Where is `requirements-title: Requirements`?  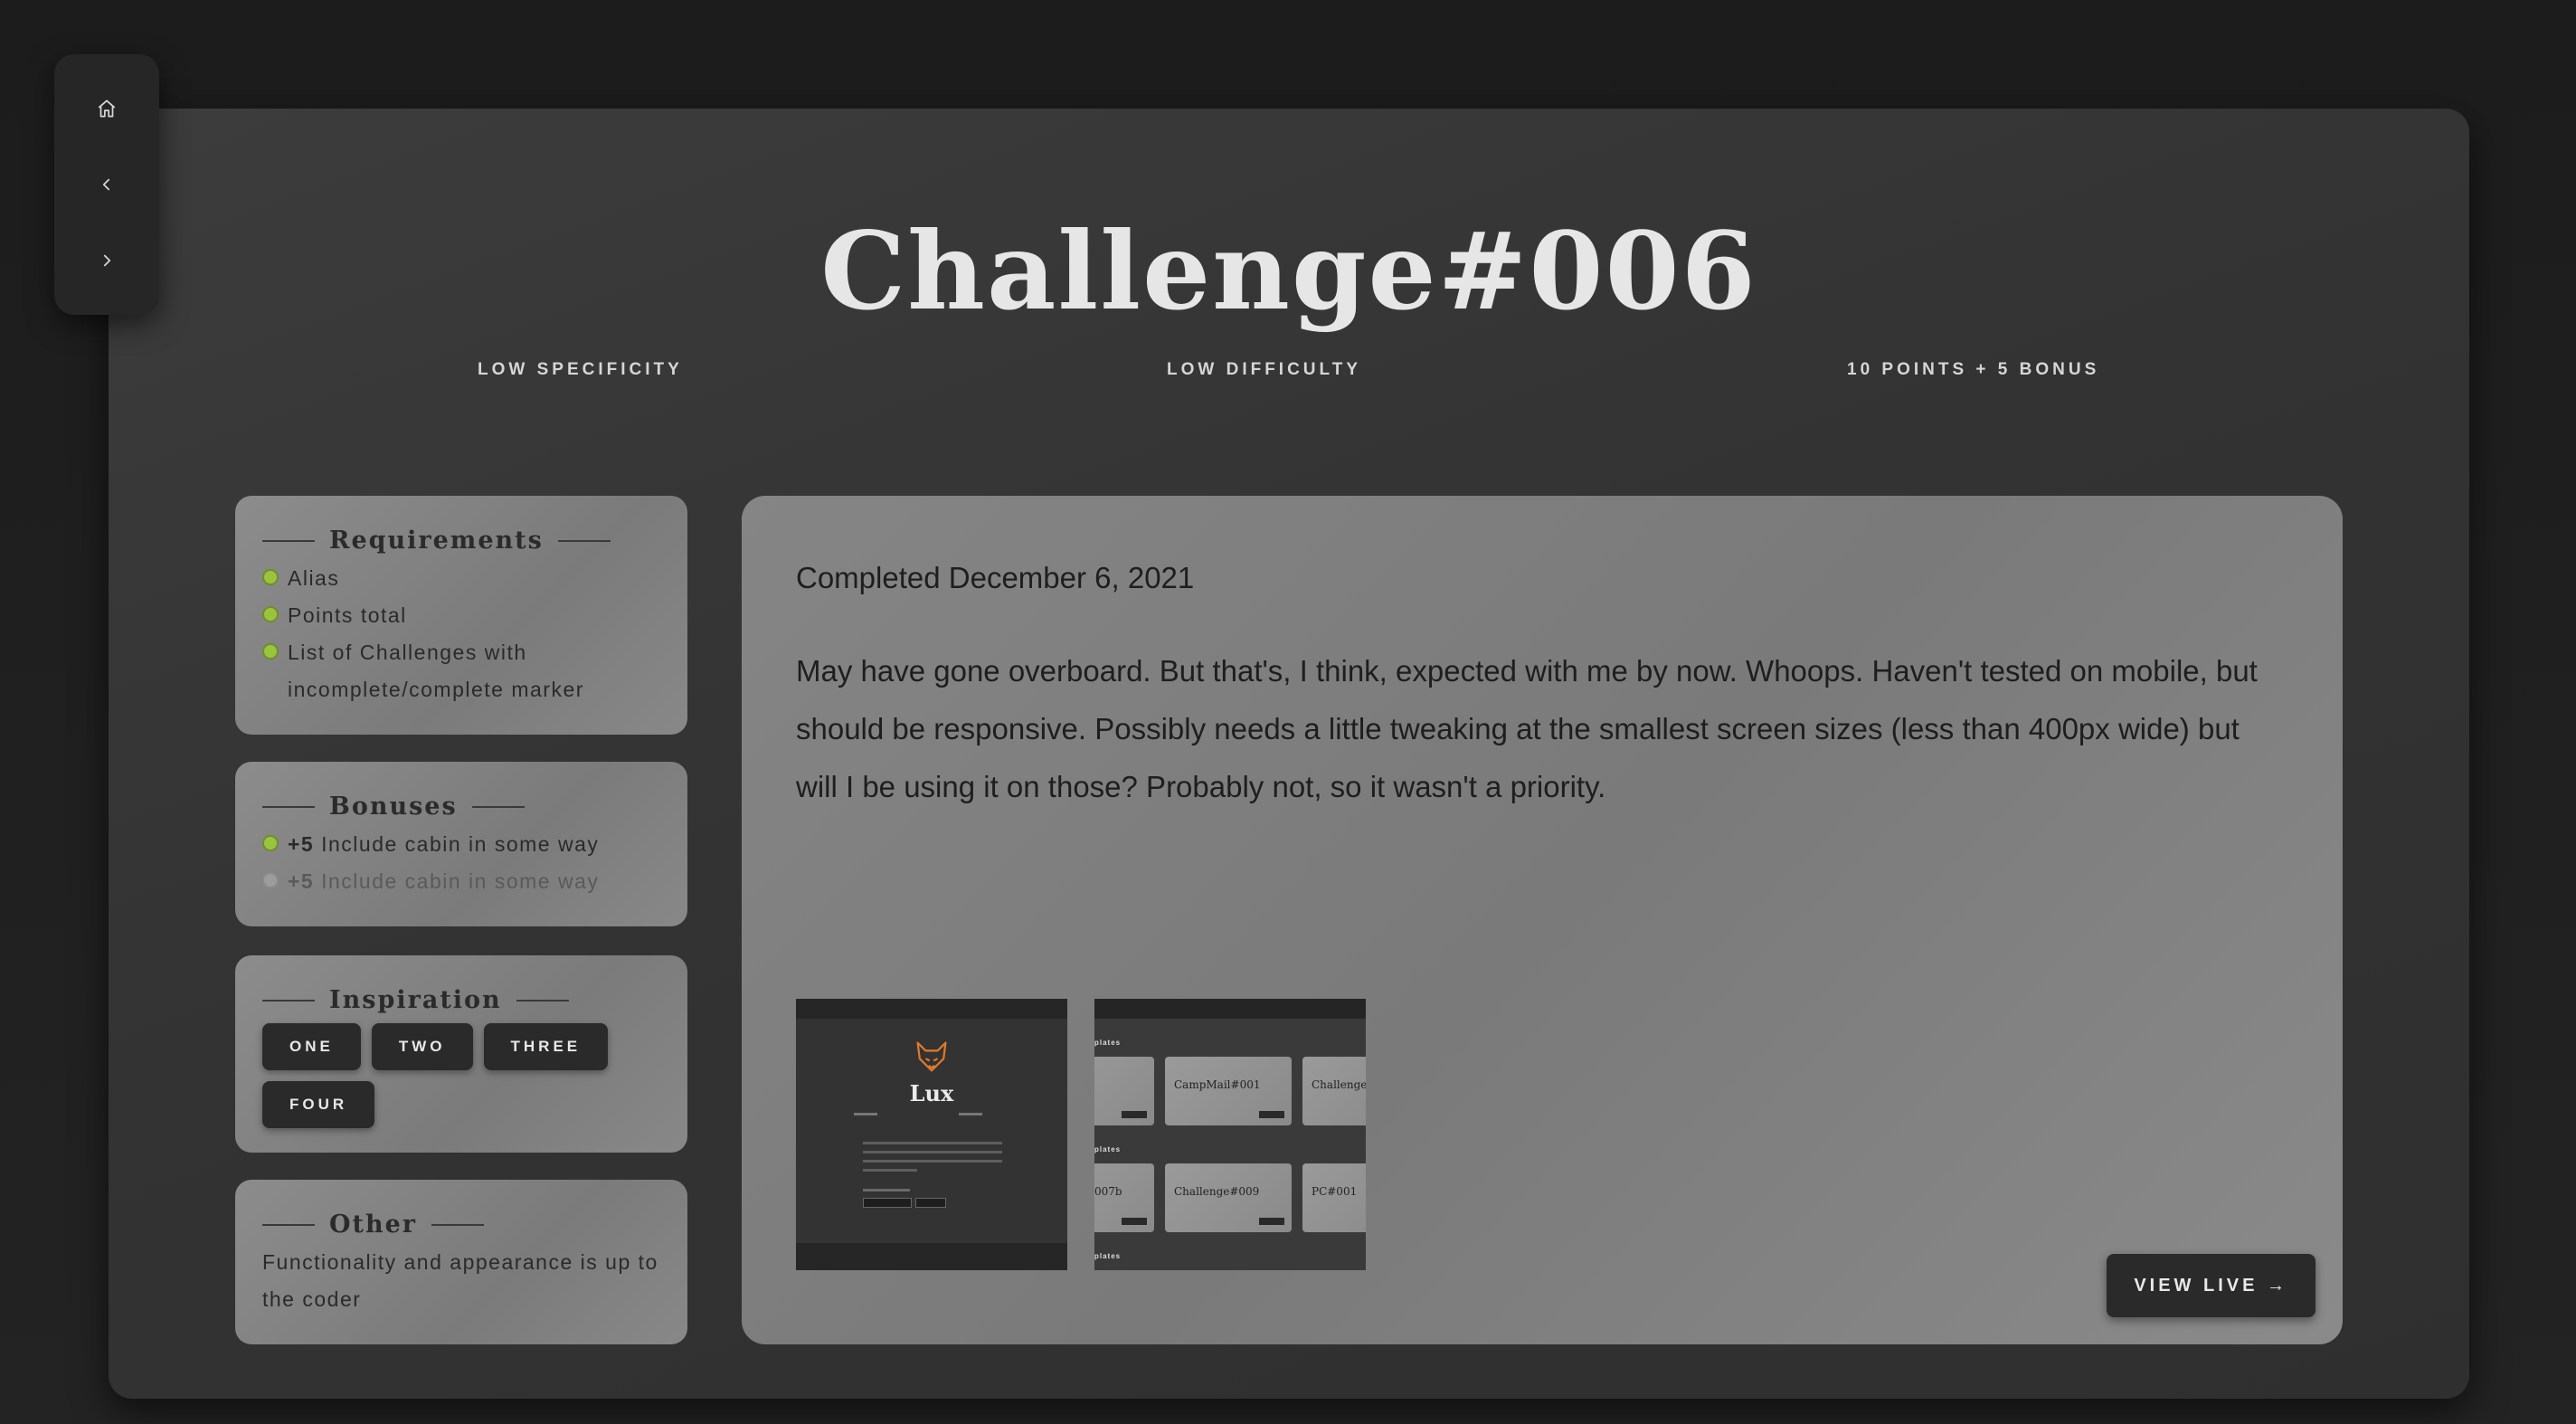 requirements-title: Requirements is located at coordinates (436, 541).